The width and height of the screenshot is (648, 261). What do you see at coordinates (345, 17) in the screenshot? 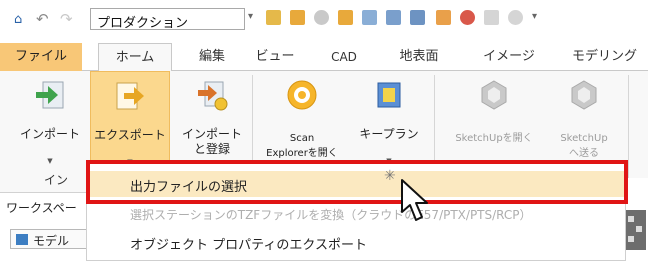
I see `image-icon` at bounding box center [345, 17].